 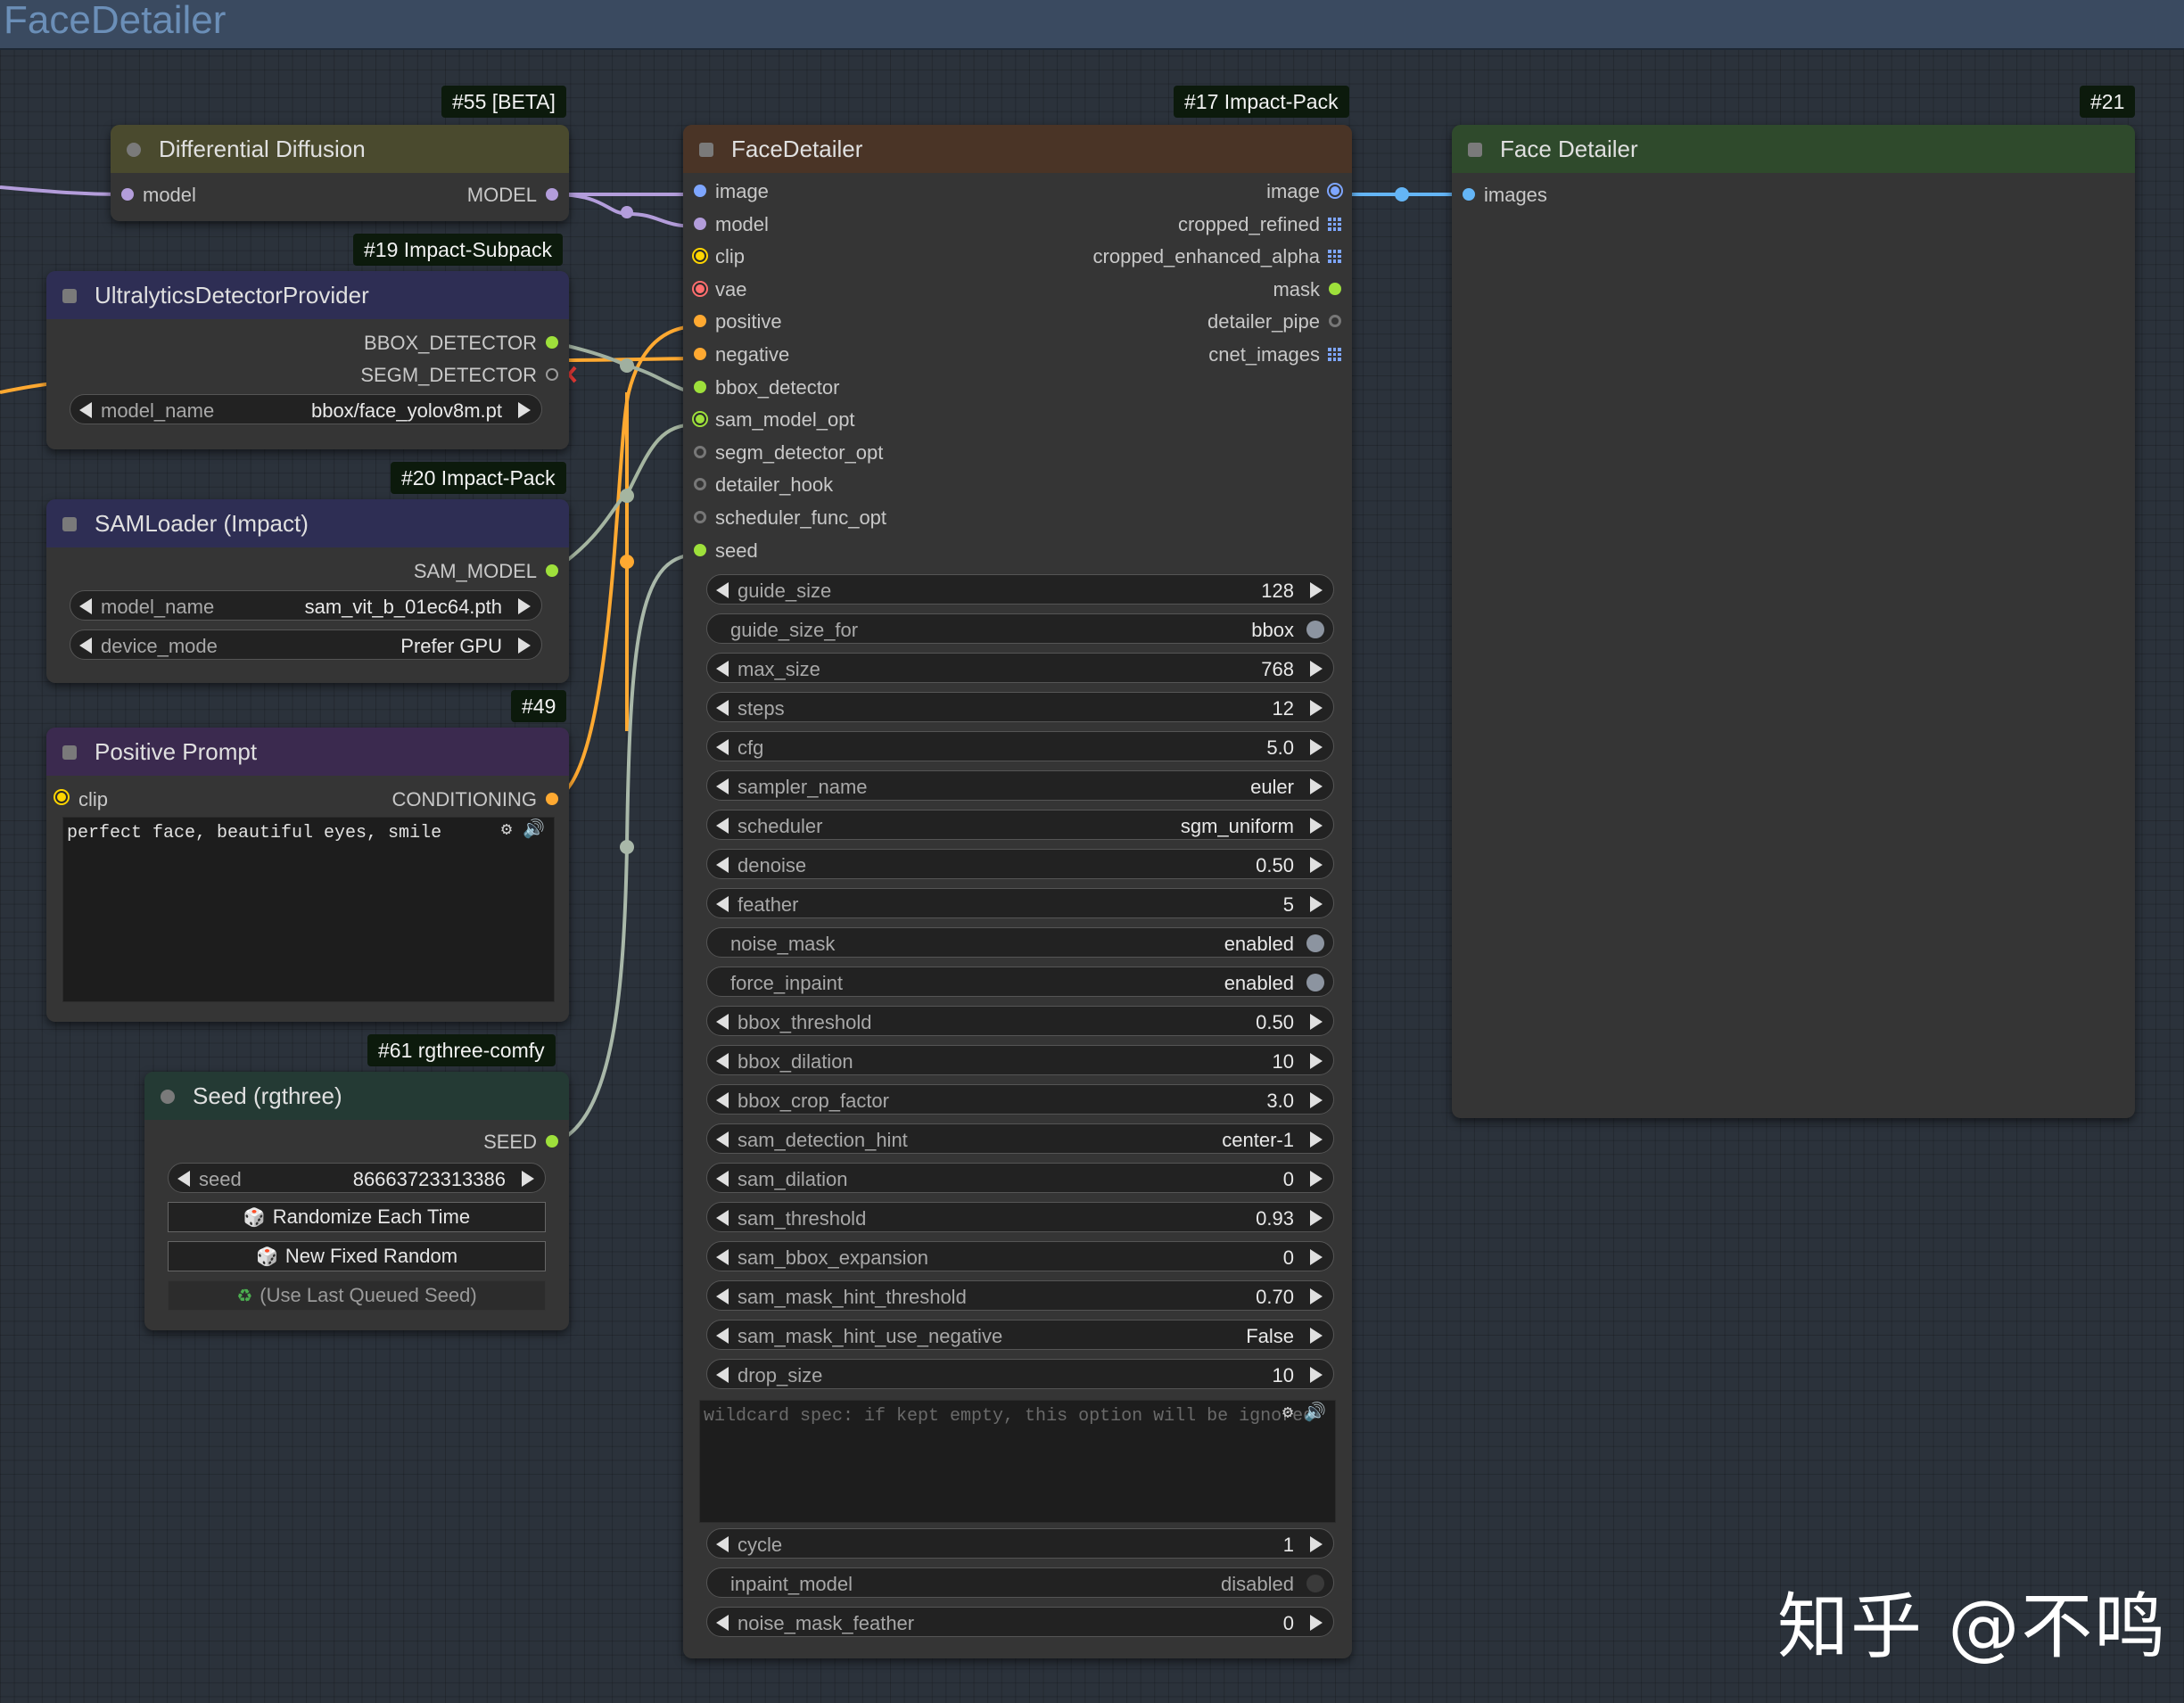 What do you see at coordinates (1020, 1217) in the screenshot?
I see `widget-sam-threshold: sam_threshold 0.93` at bounding box center [1020, 1217].